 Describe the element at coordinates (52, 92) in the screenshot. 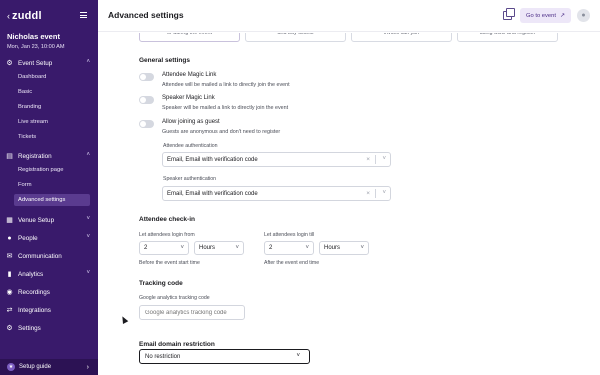

I see `sidebar-item-basic: Basic` at that location.